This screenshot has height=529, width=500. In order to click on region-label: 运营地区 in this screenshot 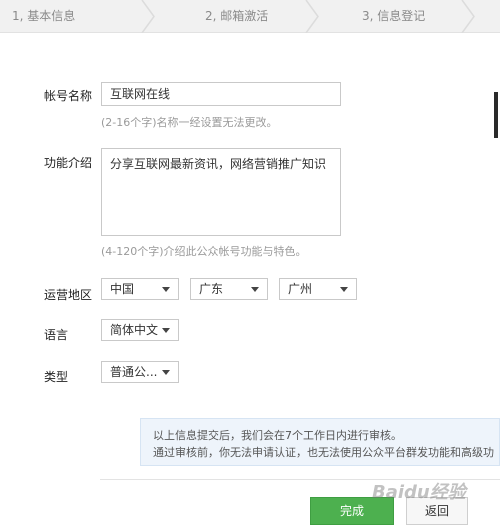, I will do `click(68, 295)`.